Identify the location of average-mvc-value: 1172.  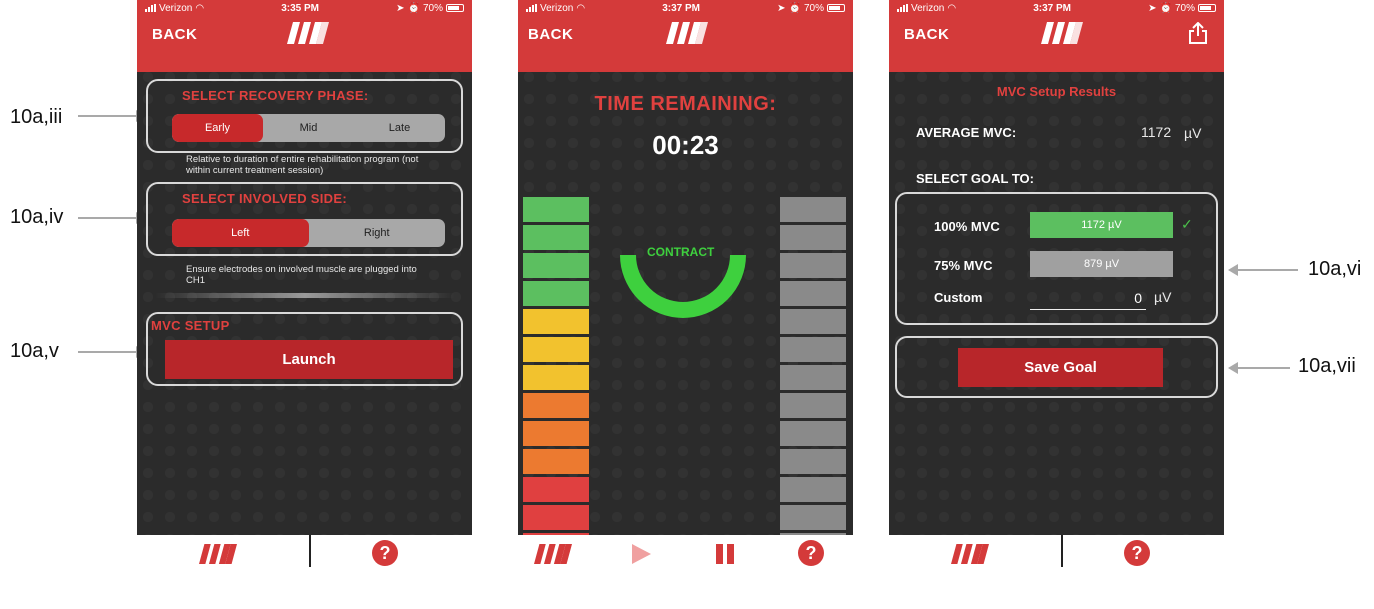
(1156, 132).